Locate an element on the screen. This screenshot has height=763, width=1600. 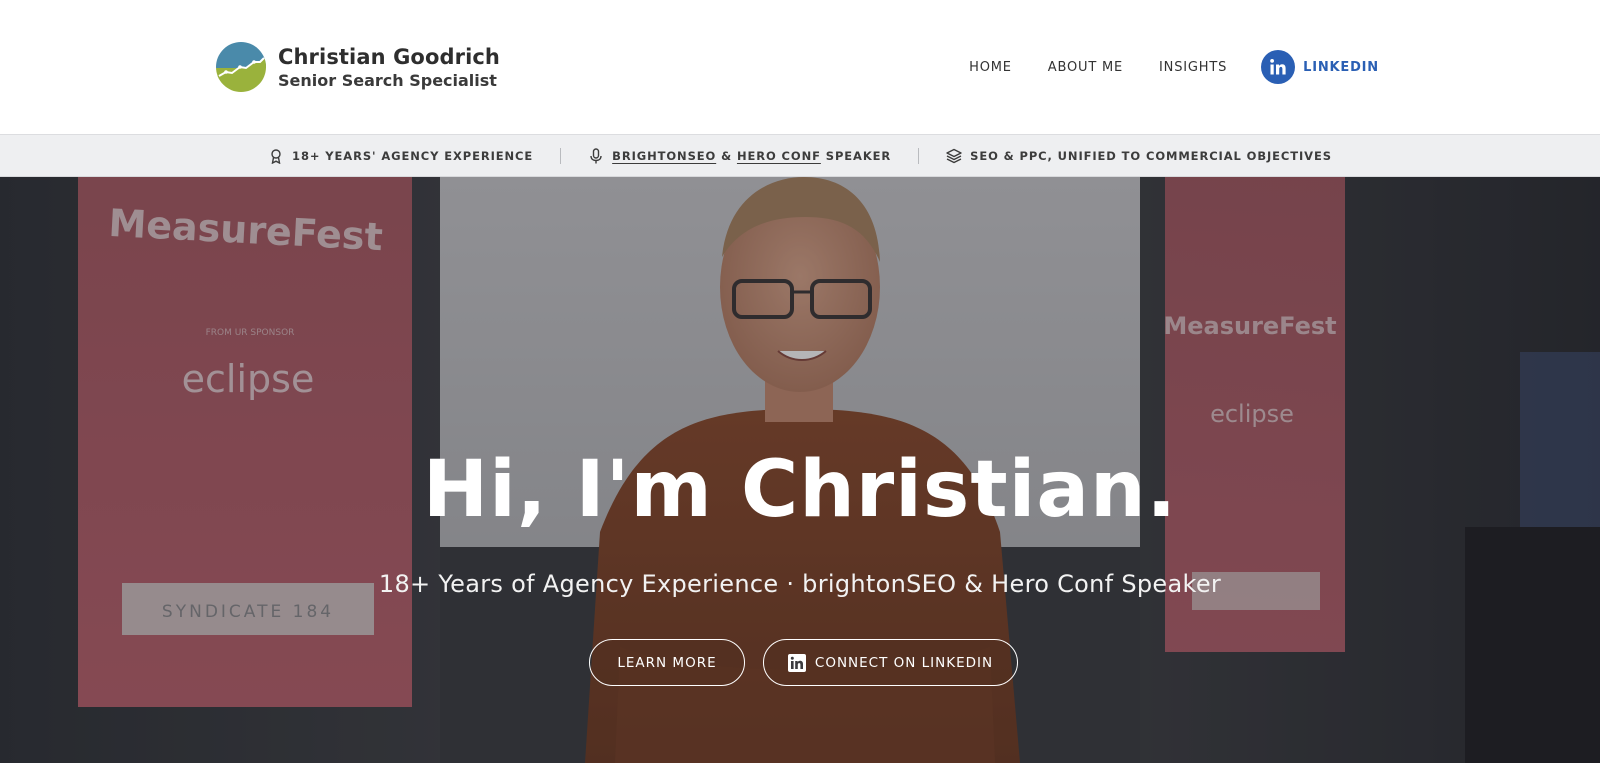
linkedin-square-icon is located at coordinates (796, 662).